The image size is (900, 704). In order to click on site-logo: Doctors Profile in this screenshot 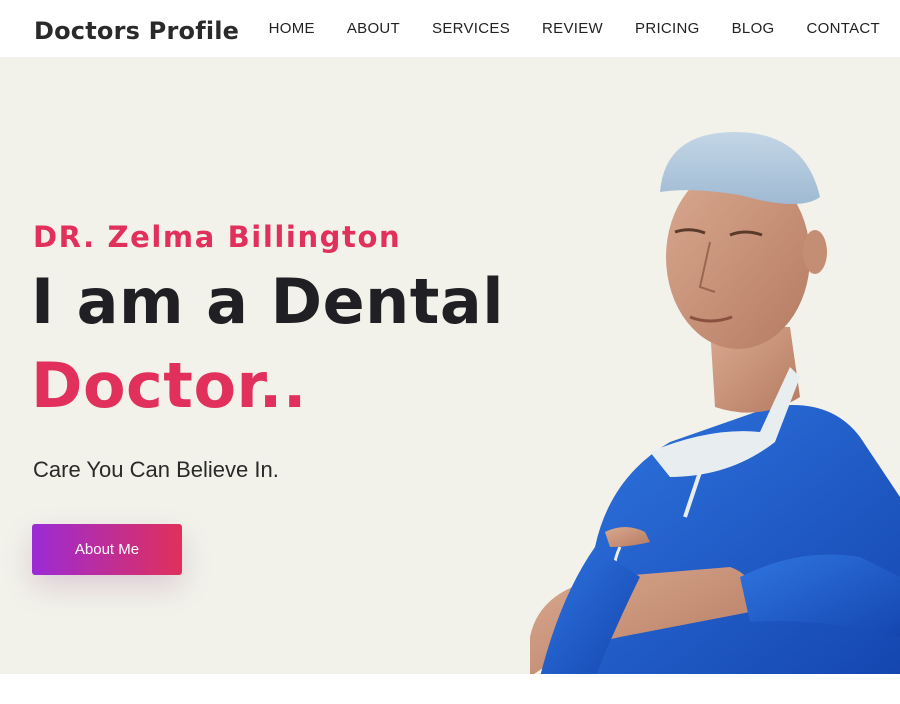, I will do `click(136, 31)`.